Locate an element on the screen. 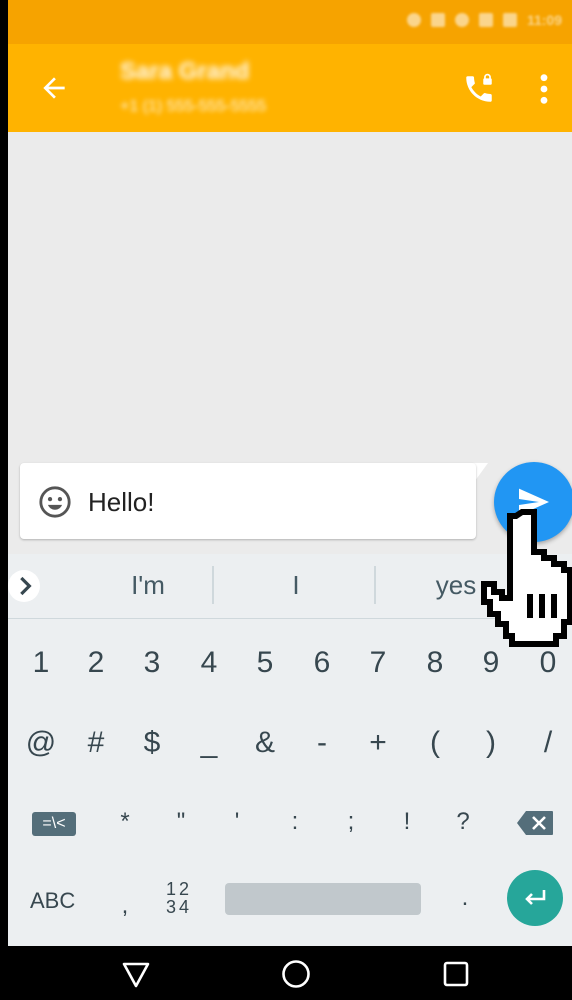 Image resolution: width=572 pixels, height=1000 pixels. secure-call-icon is located at coordinates (479, 89).